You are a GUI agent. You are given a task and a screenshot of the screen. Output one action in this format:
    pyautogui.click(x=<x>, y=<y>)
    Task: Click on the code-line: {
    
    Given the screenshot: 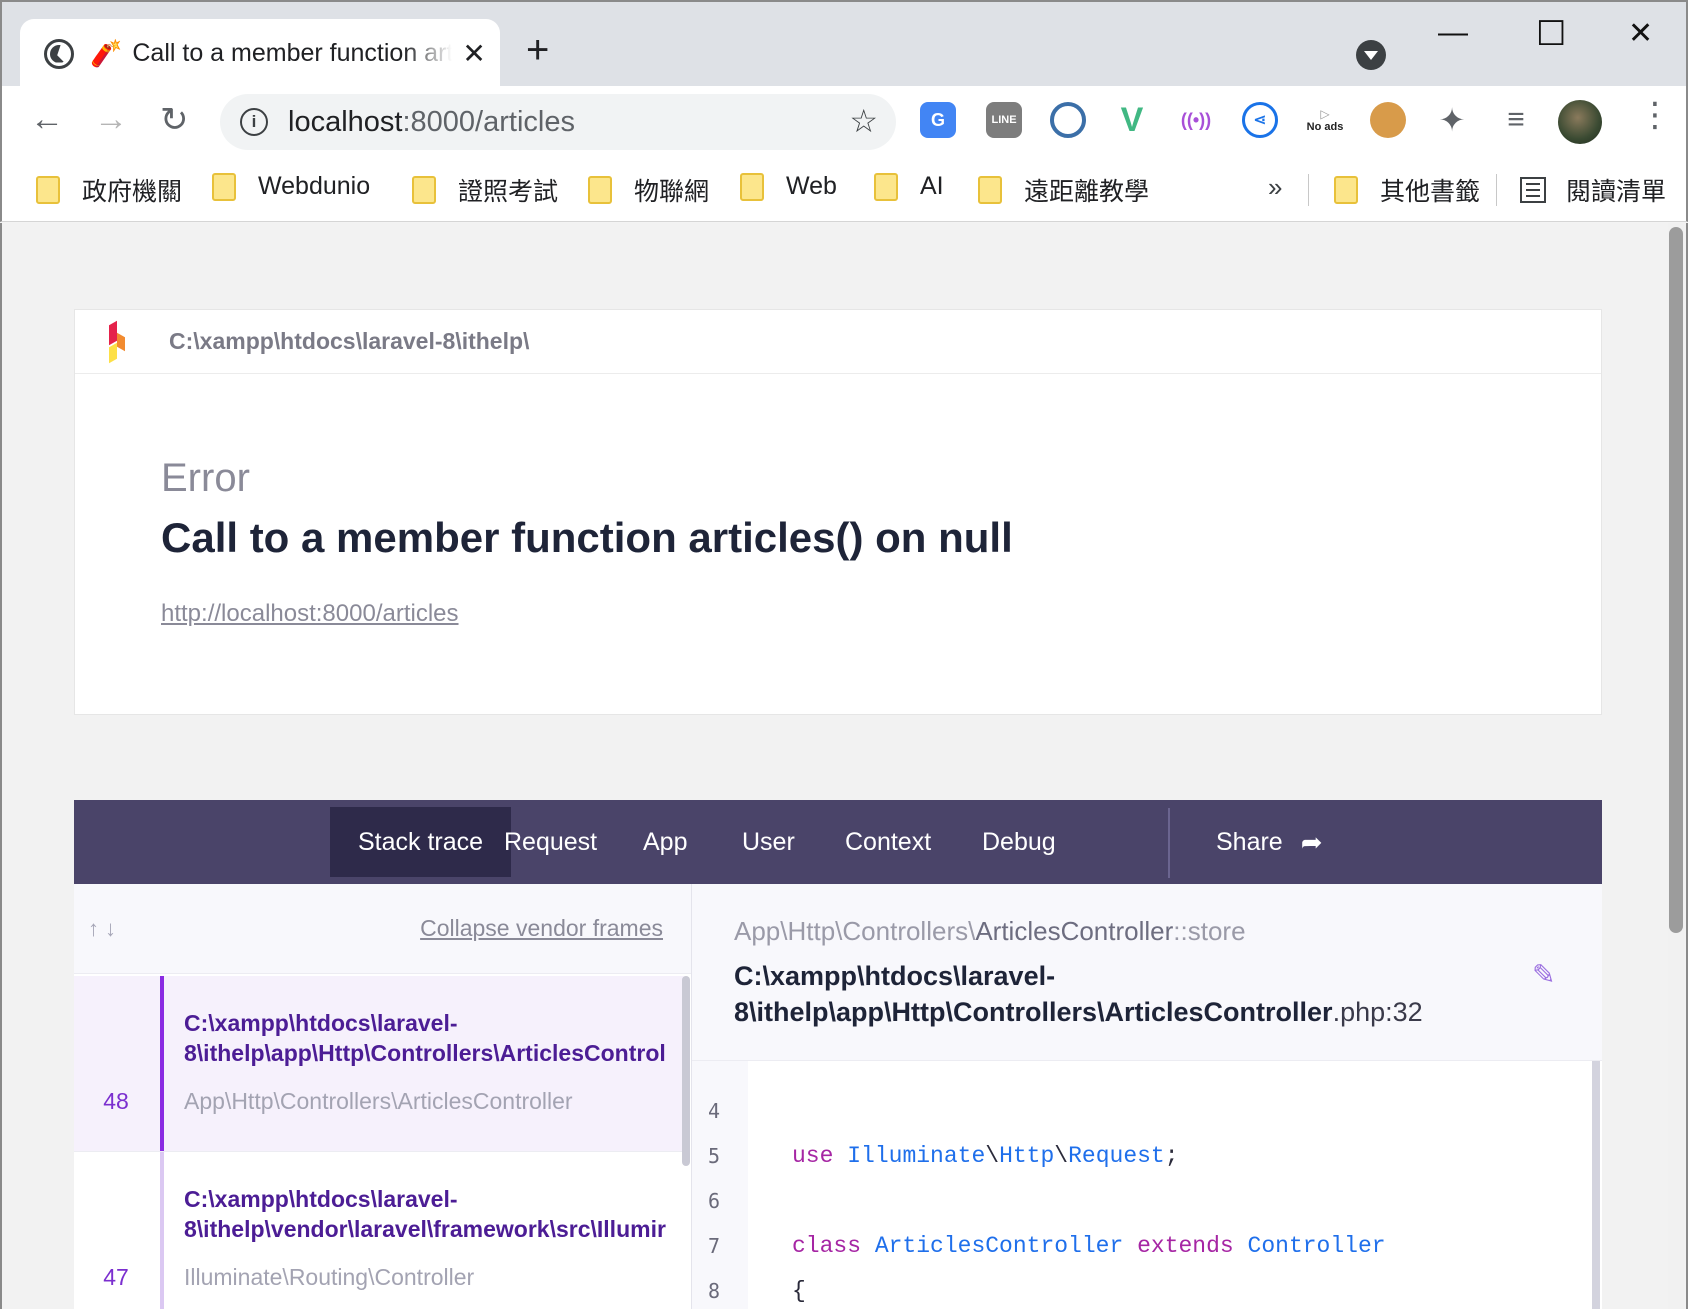 What is the action you would take?
    pyautogui.click(x=799, y=1291)
    